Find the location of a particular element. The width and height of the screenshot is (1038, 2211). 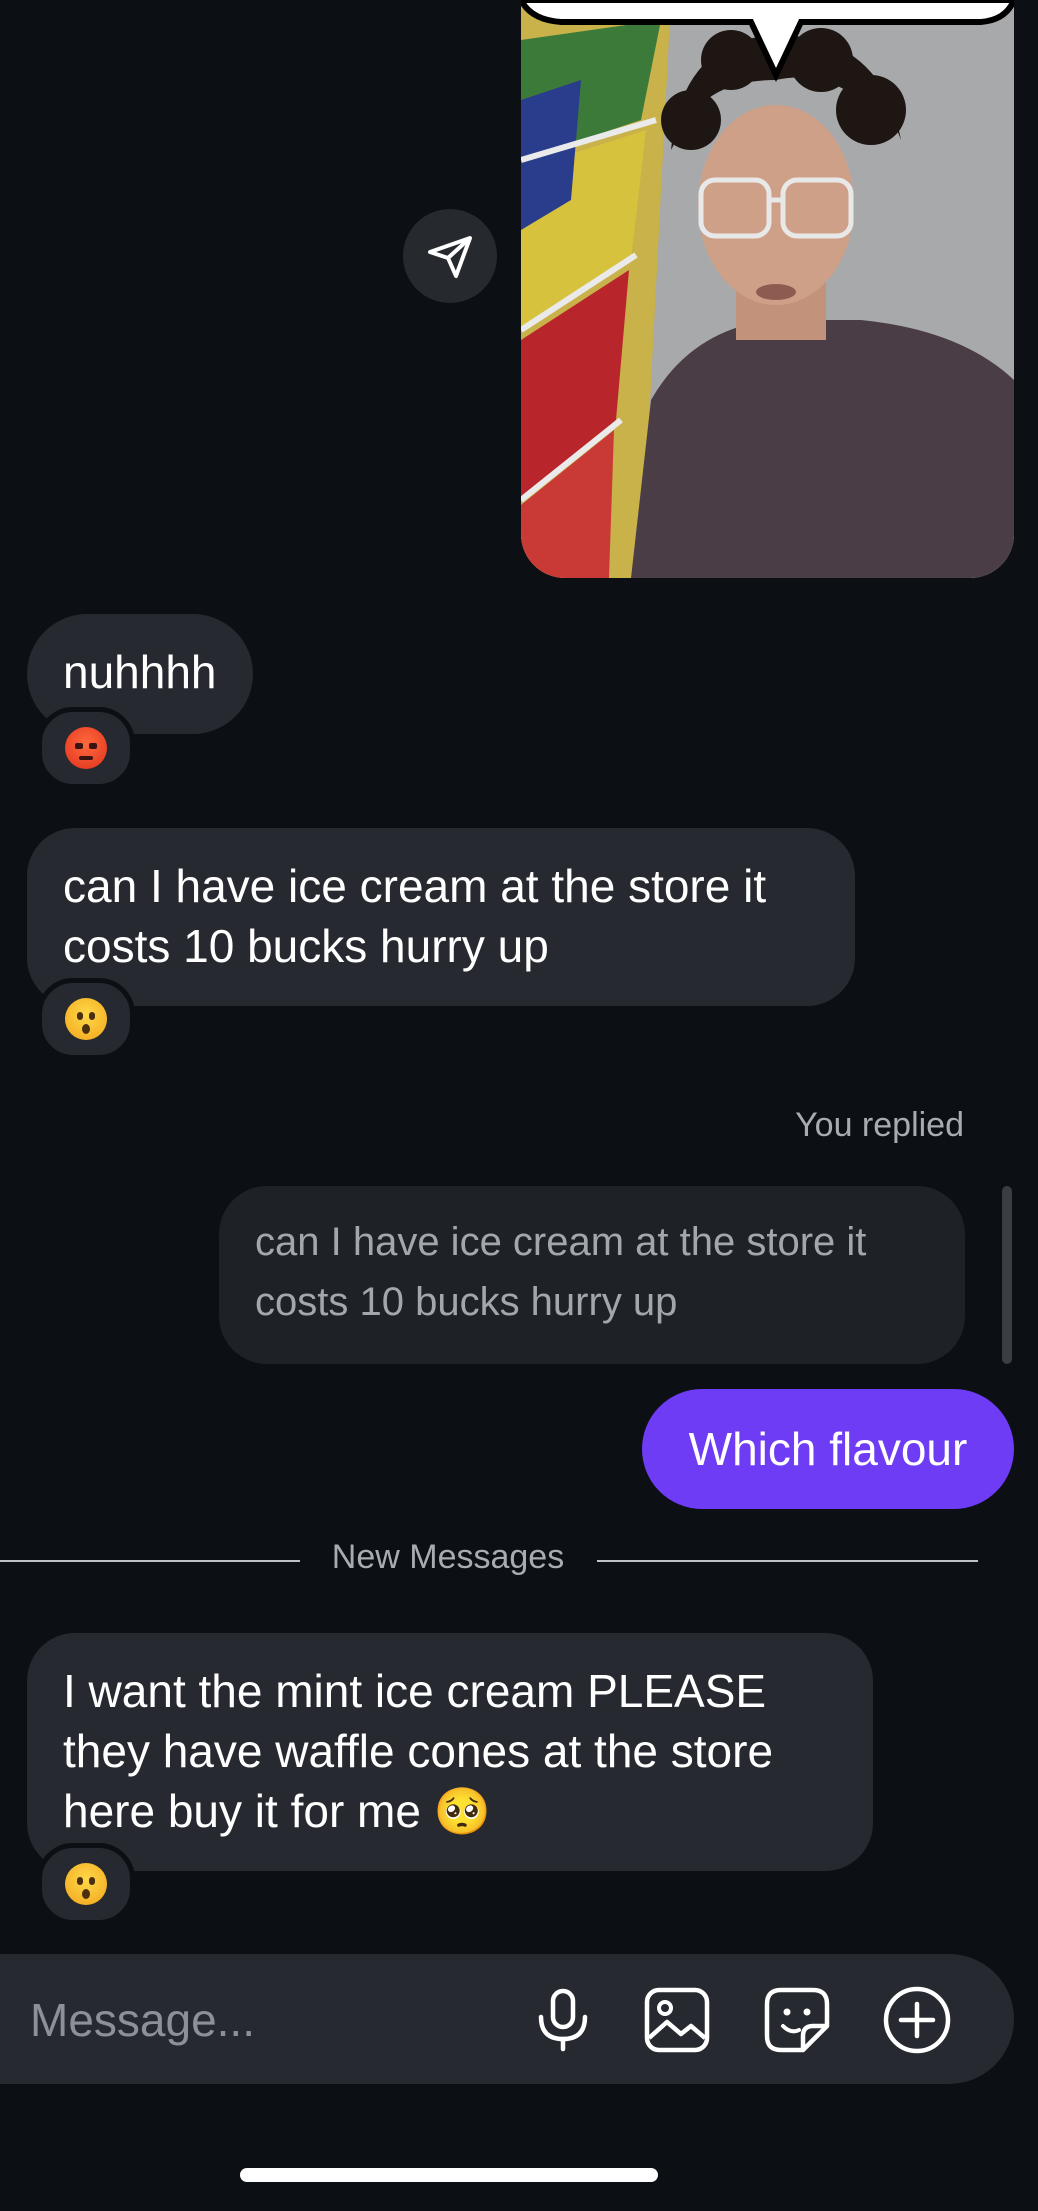

reply-label: You replied is located at coordinates (879, 1125).